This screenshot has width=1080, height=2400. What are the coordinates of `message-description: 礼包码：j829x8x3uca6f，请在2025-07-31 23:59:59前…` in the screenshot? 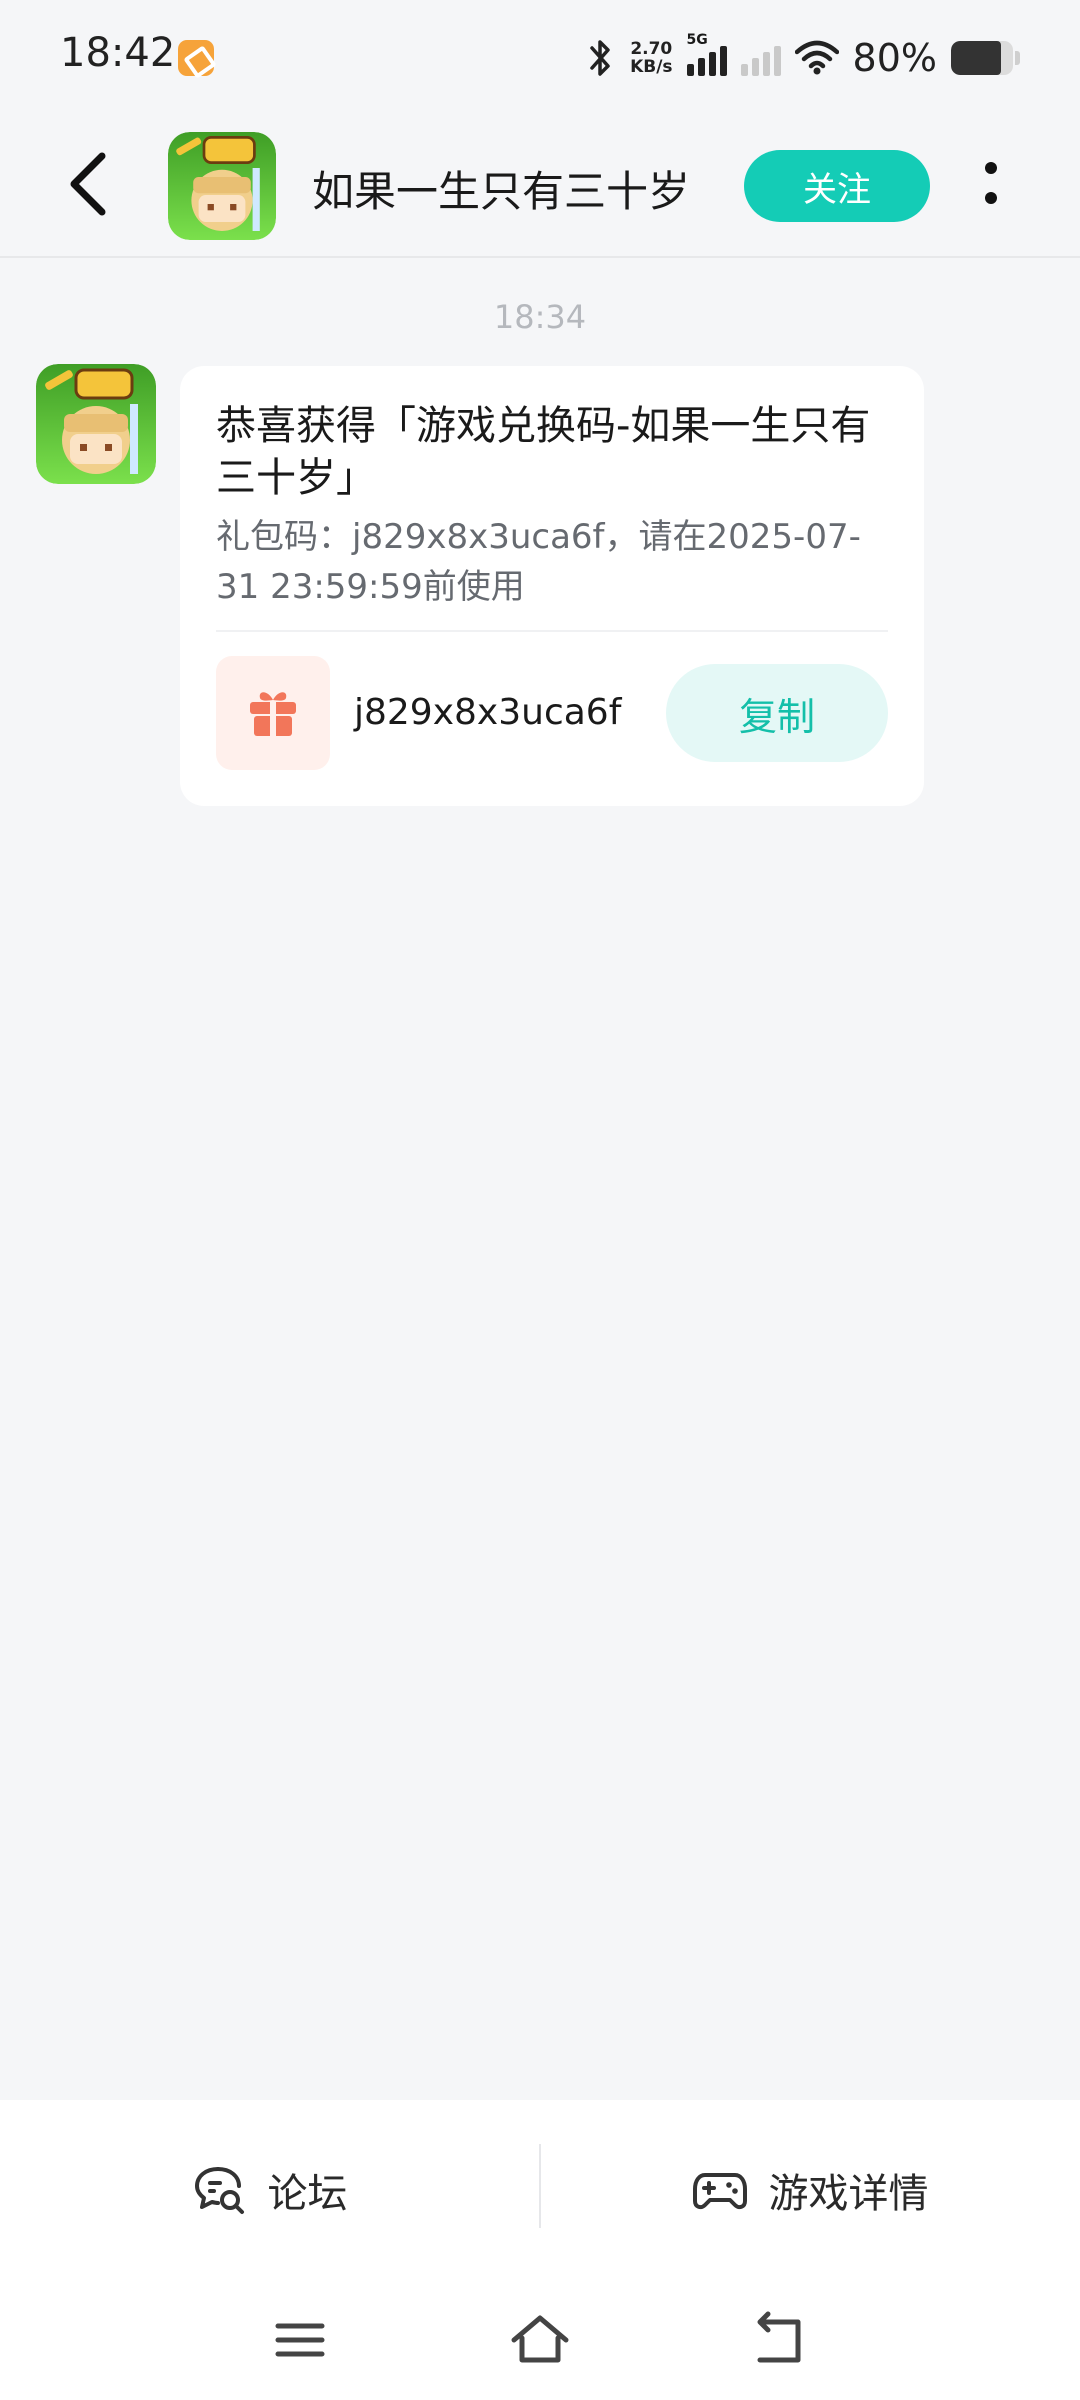 It's located at (538, 562).